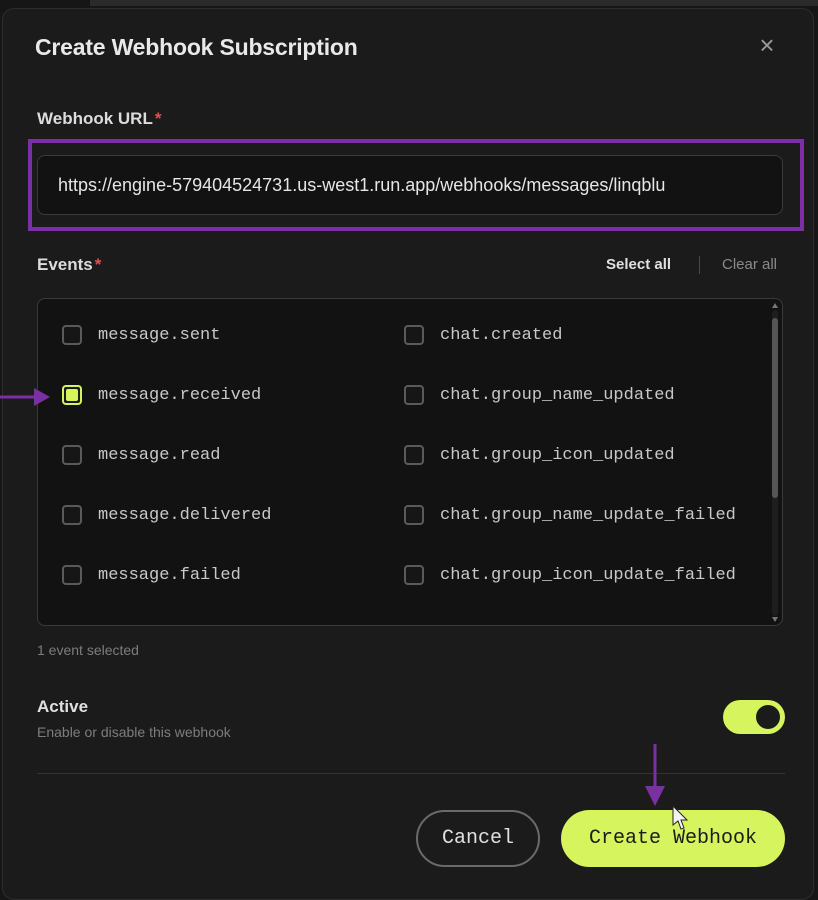 The width and height of the screenshot is (818, 900). I want to click on event-item-message-received: message.received, so click(161, 395).